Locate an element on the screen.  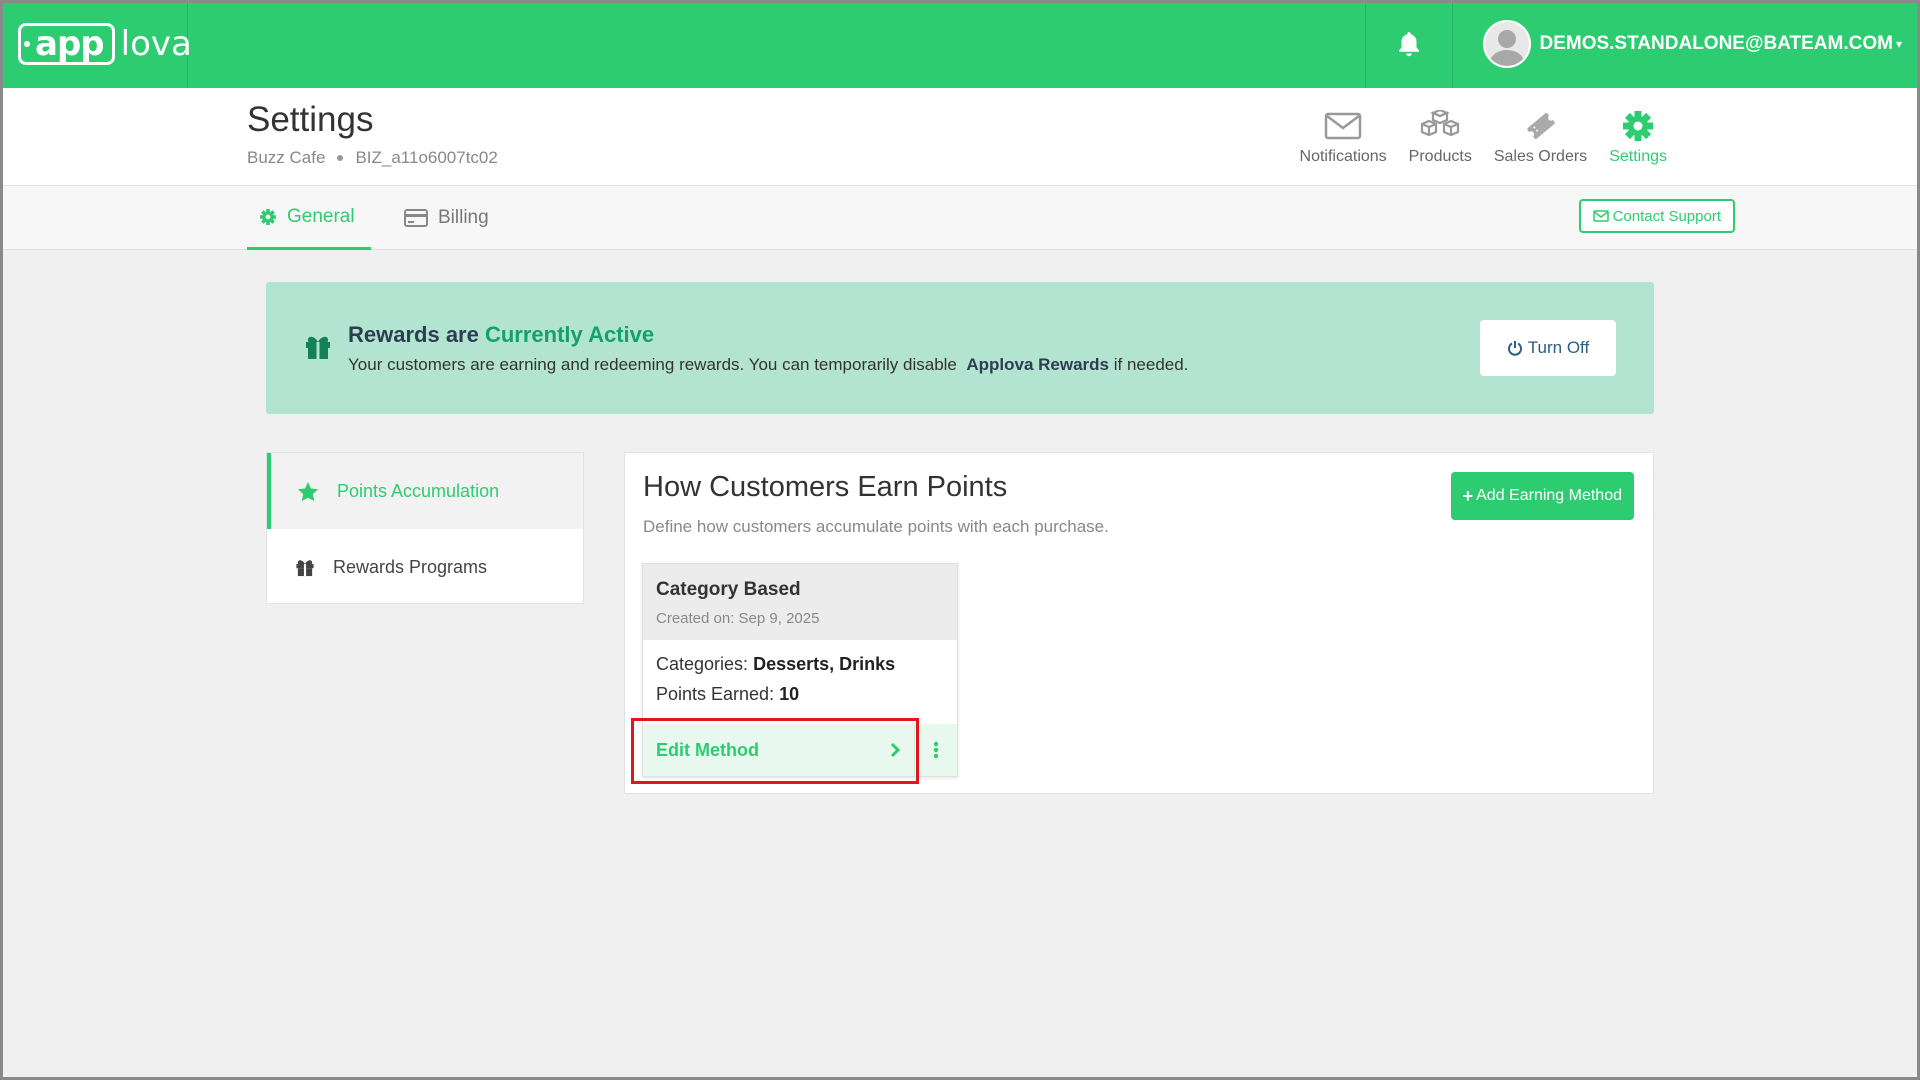
turn-off-button: Turn Off is located at coordinates (1548, 348).